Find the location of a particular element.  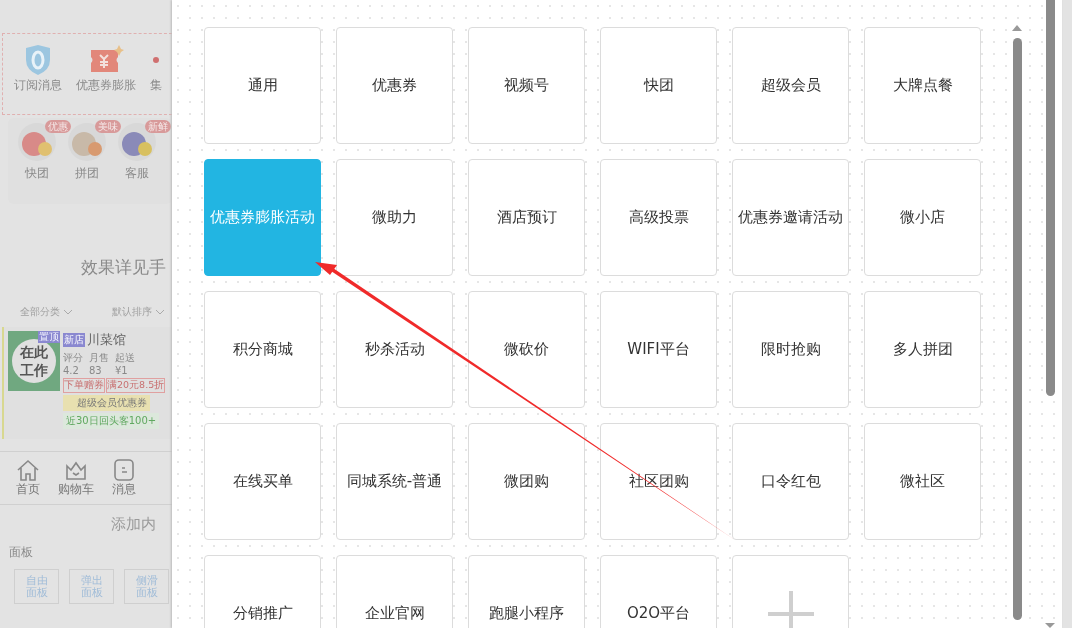

module-tile: 酒店预订 is located at coordinates (526, 217).